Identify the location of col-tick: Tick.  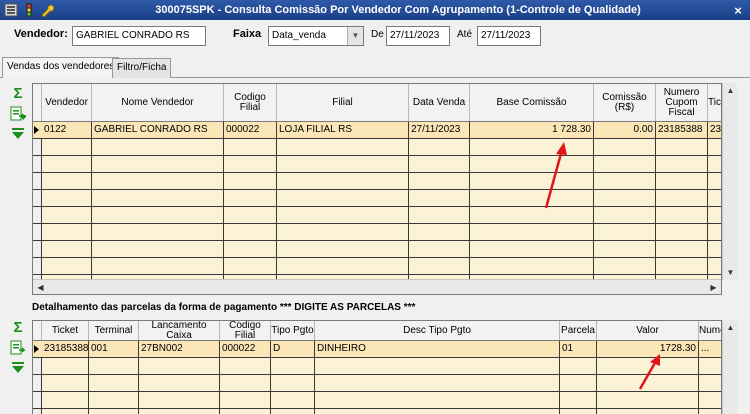
(714, 102).